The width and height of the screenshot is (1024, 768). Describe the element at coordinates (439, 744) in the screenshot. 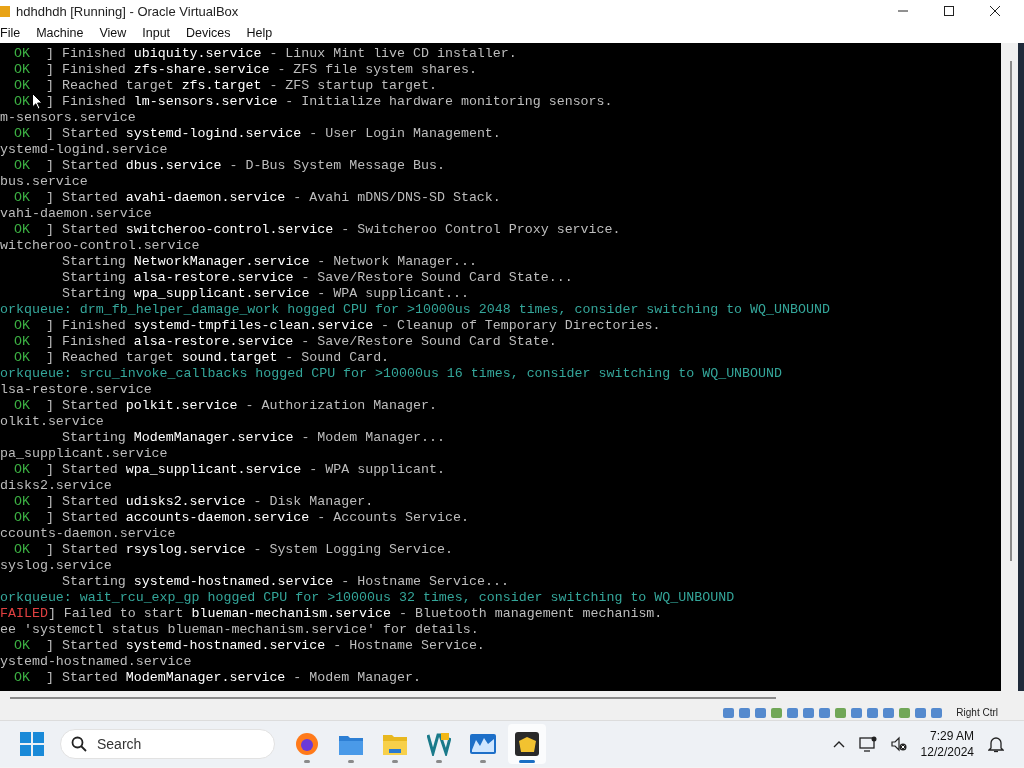

I see `code-editor-icon` at that location.